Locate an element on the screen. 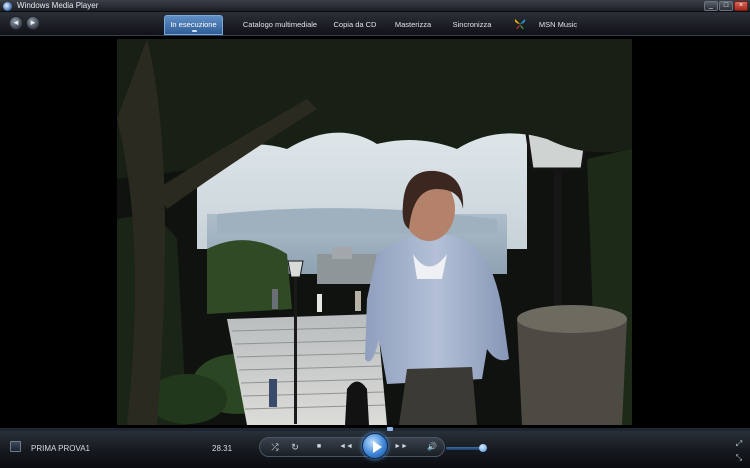  window-controls: _ □ × is located at coordinates (726, 6).